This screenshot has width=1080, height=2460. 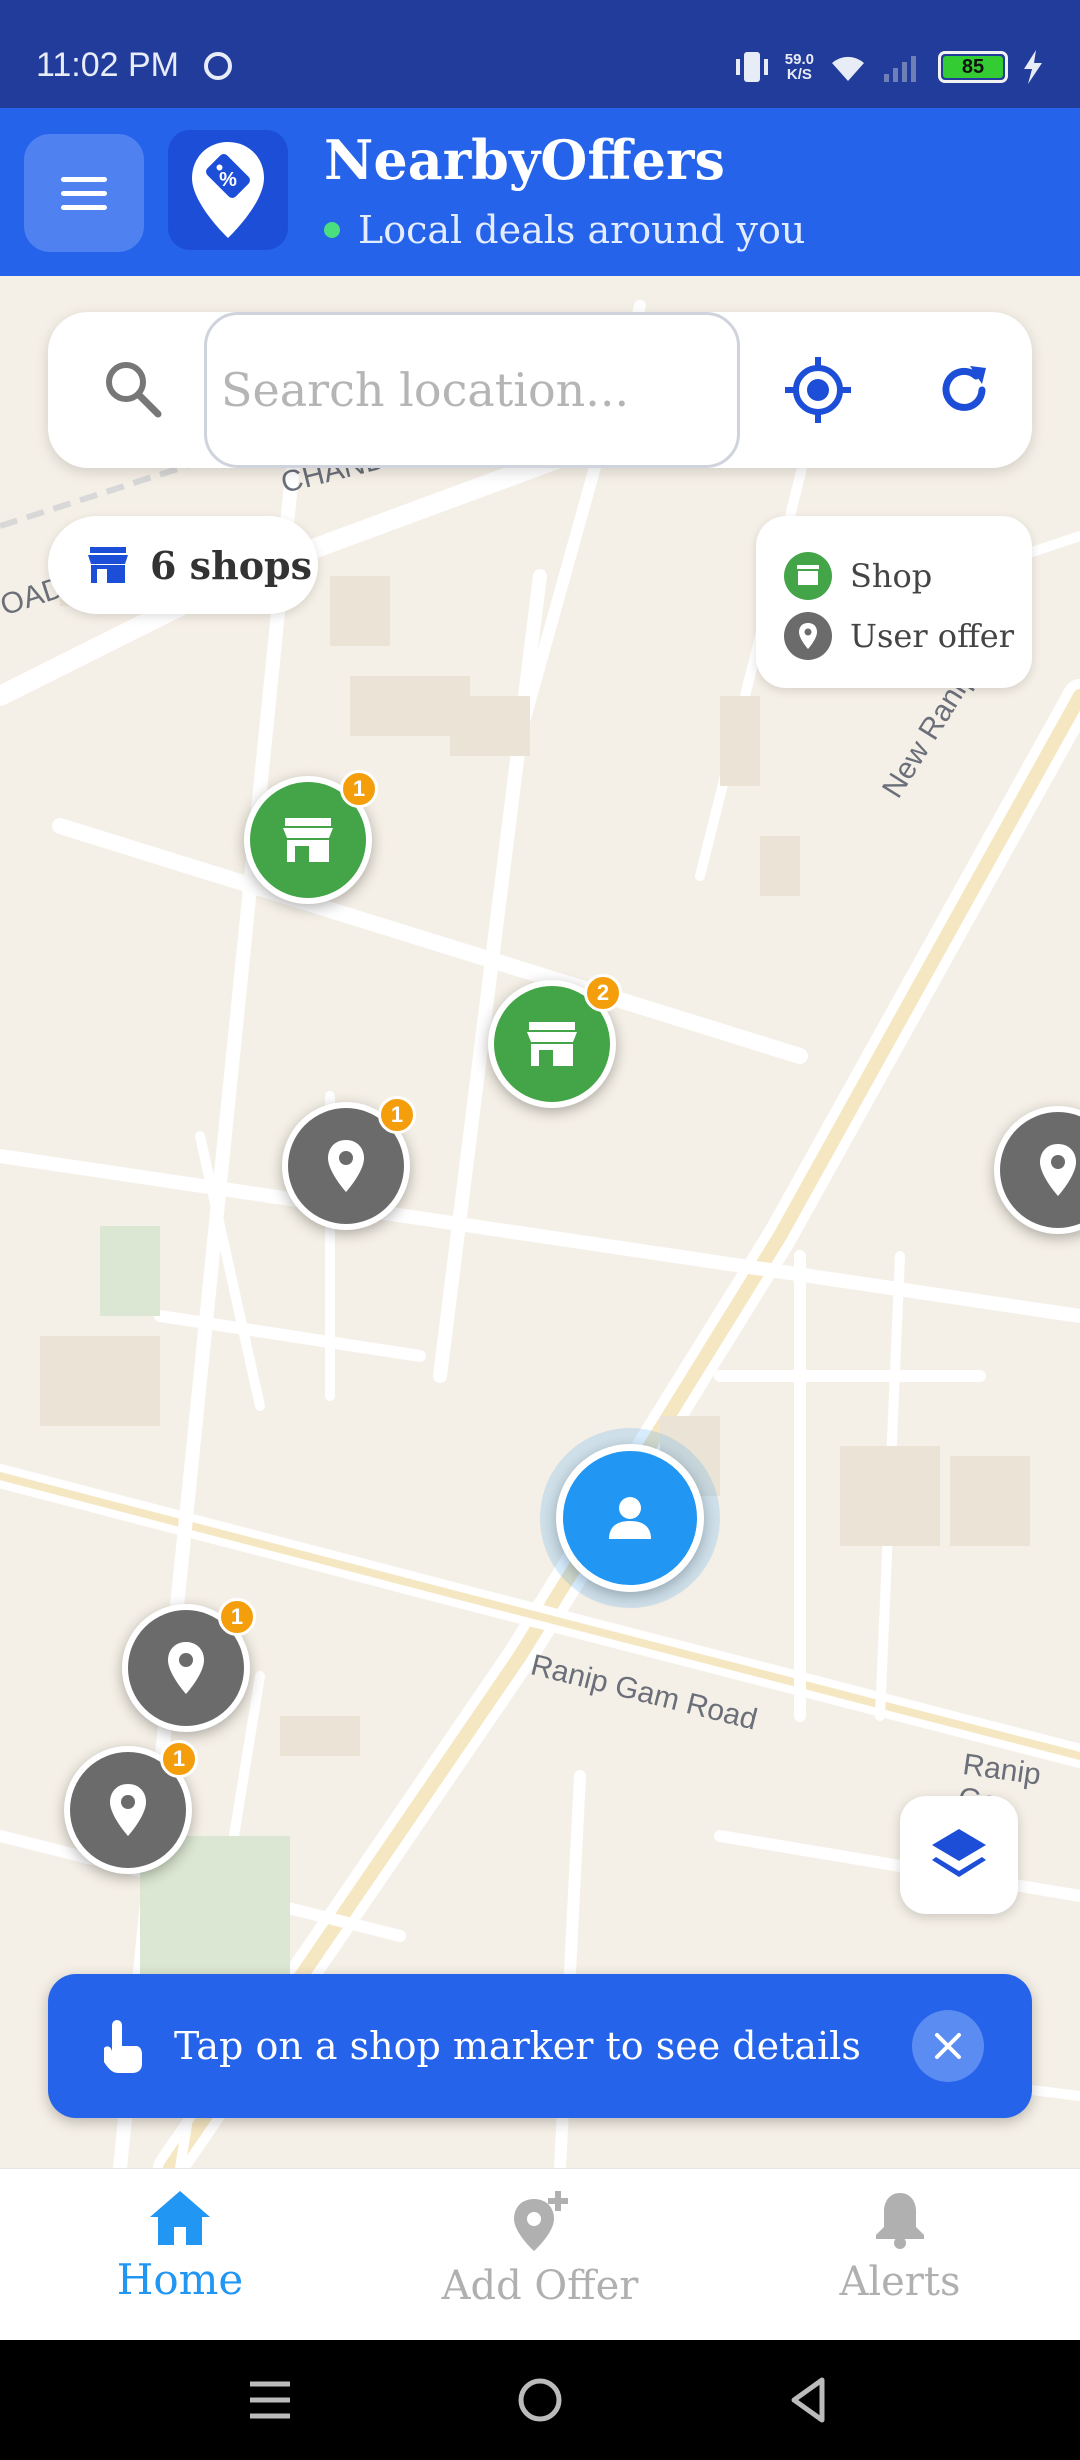 What do you see at coordinates (751, 67) in the screenshot?
I see `vibrate-icon` at bounding box center [751, 67].